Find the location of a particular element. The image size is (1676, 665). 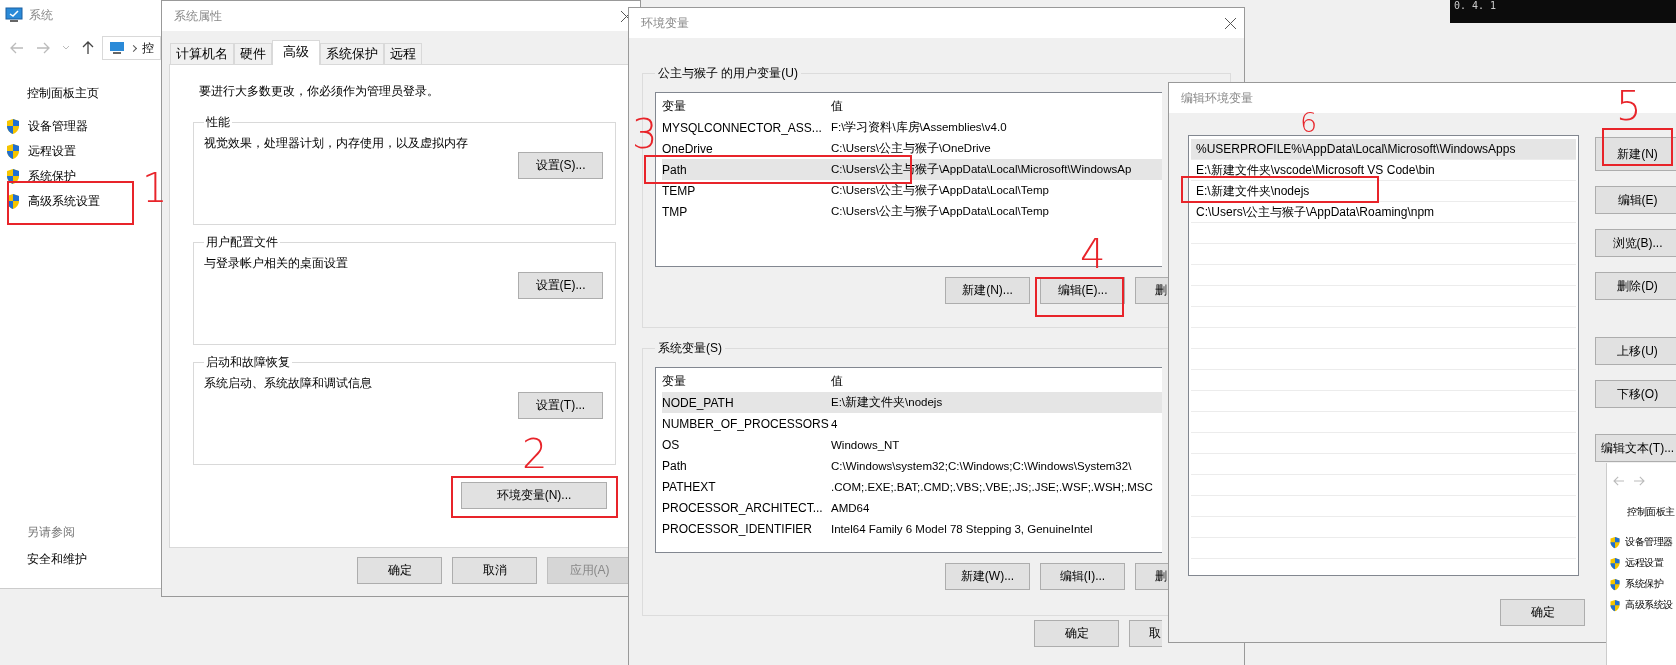

address-bar: 控 is located at coordinates (131, 48).